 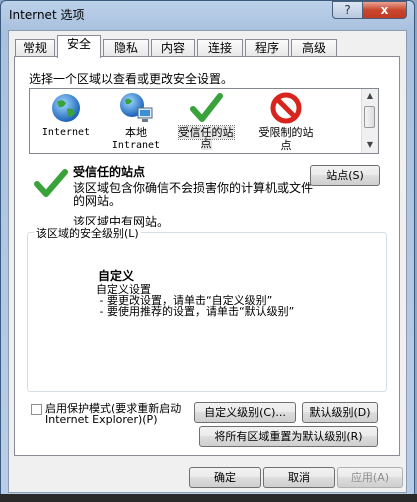 I want to click on zone-trusted-sites: 受信任的站 点, so click(x=206, y=120).